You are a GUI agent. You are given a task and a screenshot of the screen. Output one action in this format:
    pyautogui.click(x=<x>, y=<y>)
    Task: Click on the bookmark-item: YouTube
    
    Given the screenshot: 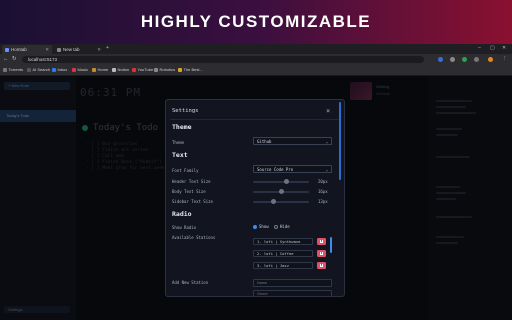 What is the action you would take?
    pyautogui.click(x=142, y=69)
    